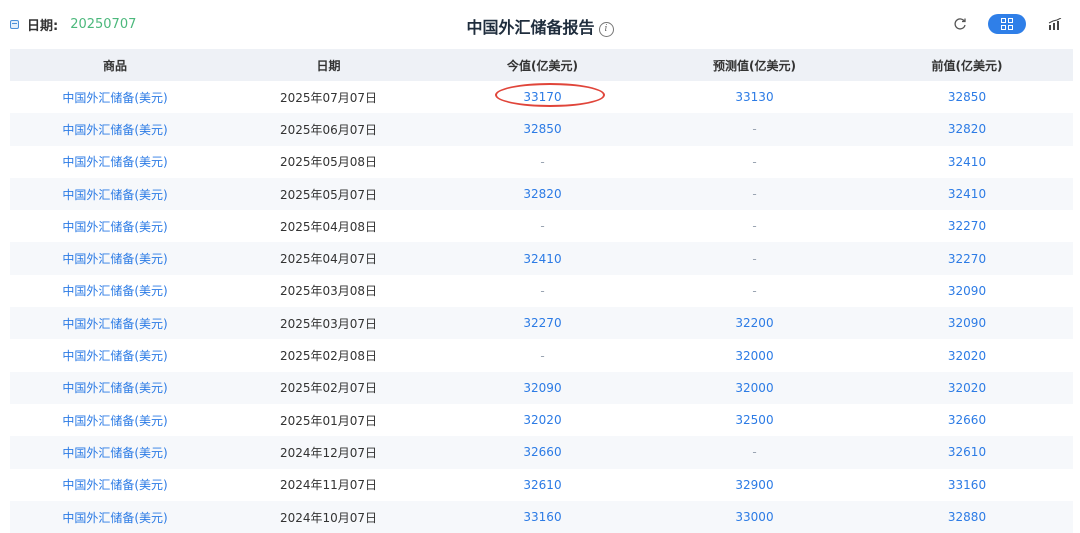 The width and height of the screenshot is (1080, 533). Describe the element at coordinates (967, 420) in the screenshot. I see `cell-previous: 32660` at that location.